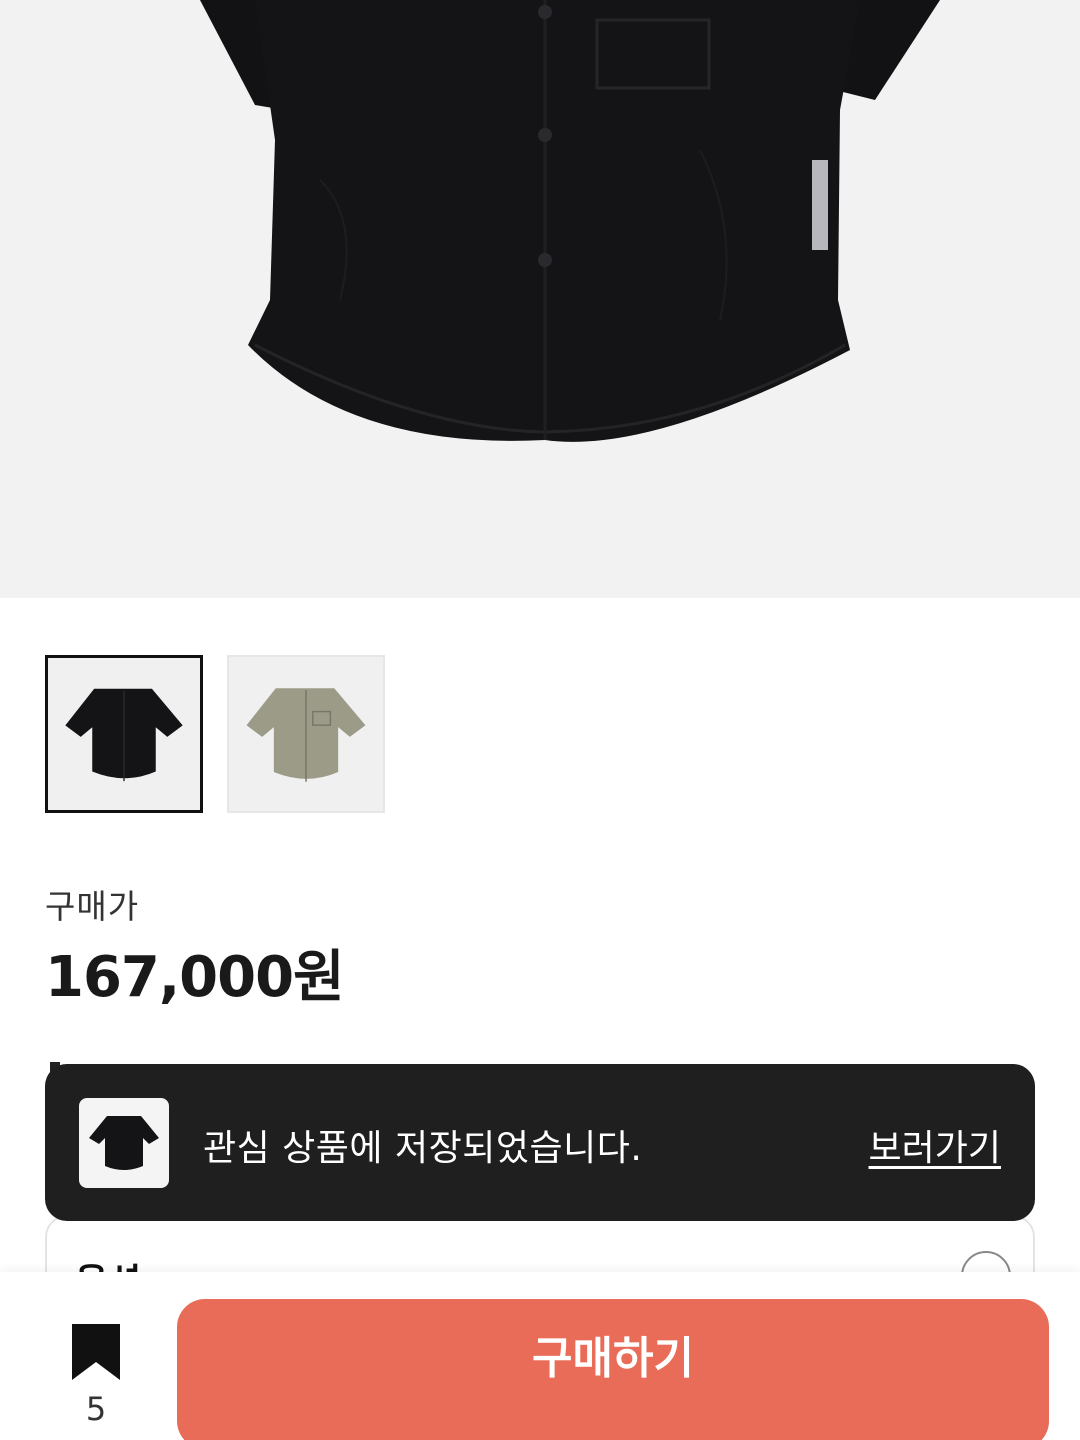 Image resolution: width=1080 pixels, height=1440 pixels. I want to click on thumbnail-list, so click(215, 734).